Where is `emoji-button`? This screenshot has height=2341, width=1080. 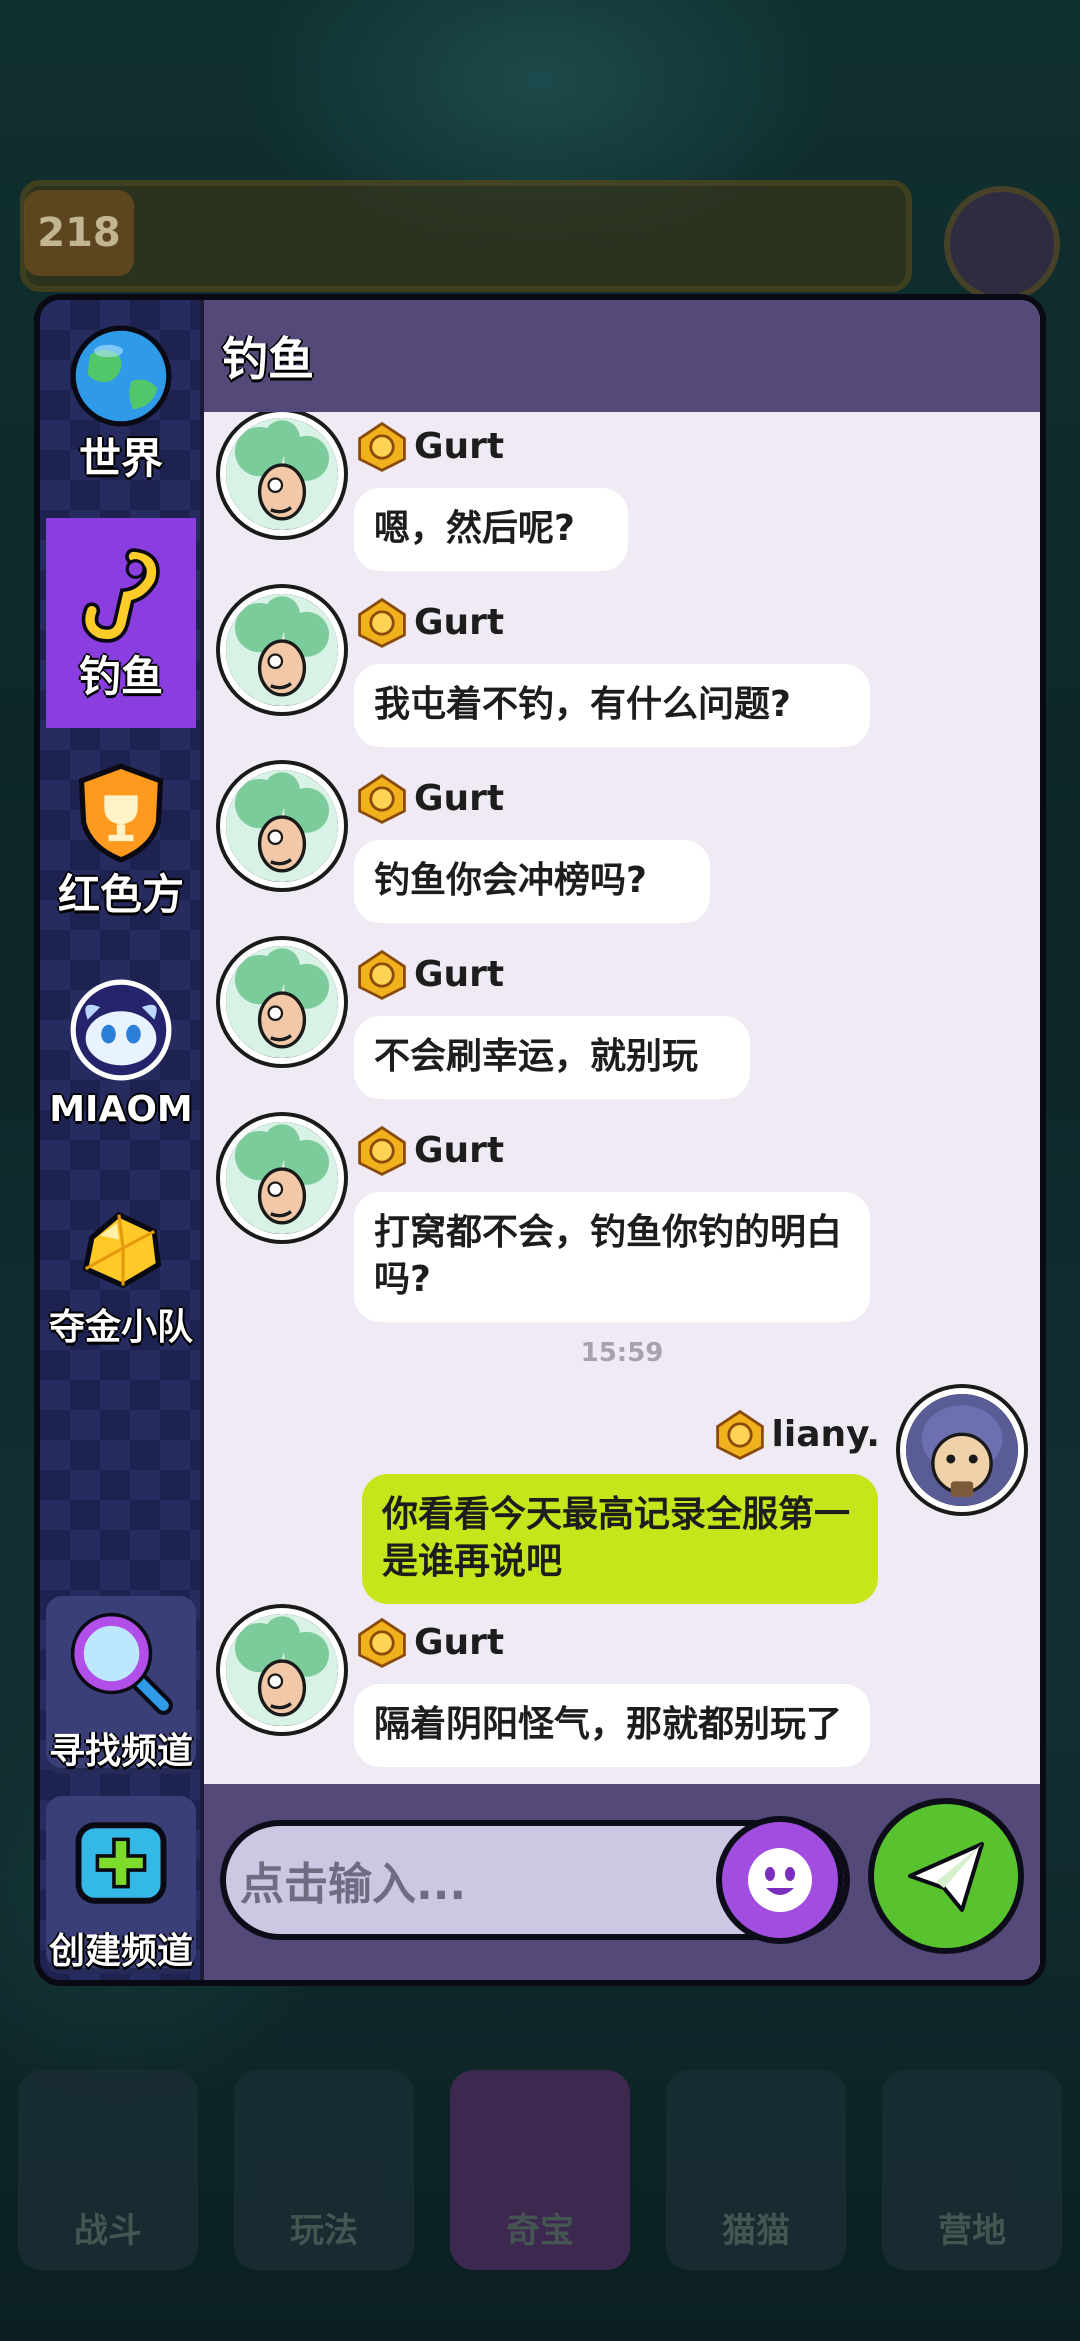 emoji-button is located at coordinates (780, 1880).